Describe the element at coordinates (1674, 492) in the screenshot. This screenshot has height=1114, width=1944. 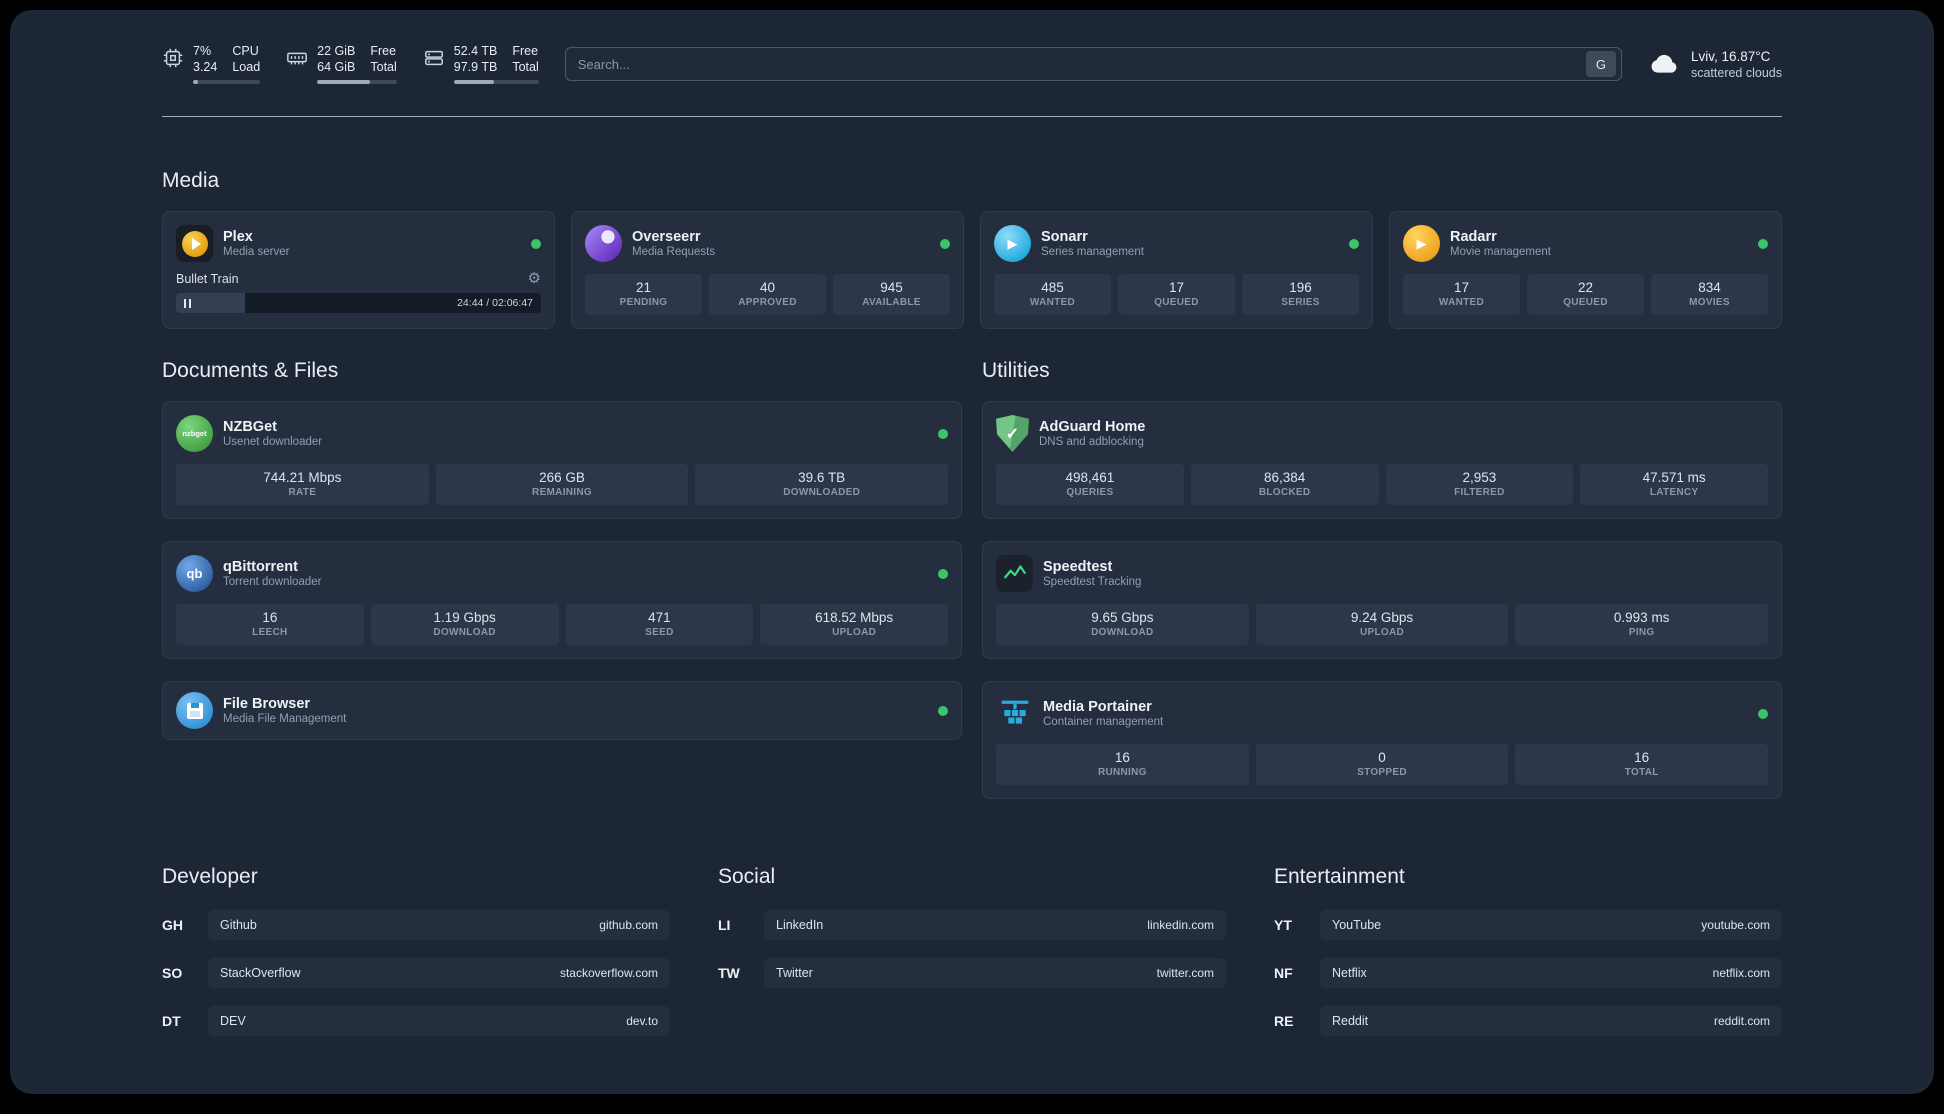
I see `stat-label: LATENCY` at that location.